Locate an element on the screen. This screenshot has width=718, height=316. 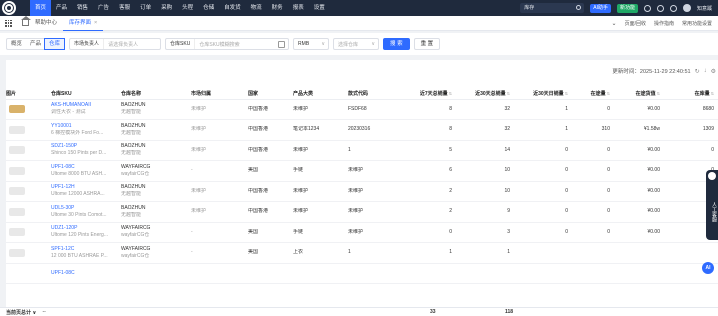
transit_val-value: ¥0.00 is located at coordinates (653, 170).